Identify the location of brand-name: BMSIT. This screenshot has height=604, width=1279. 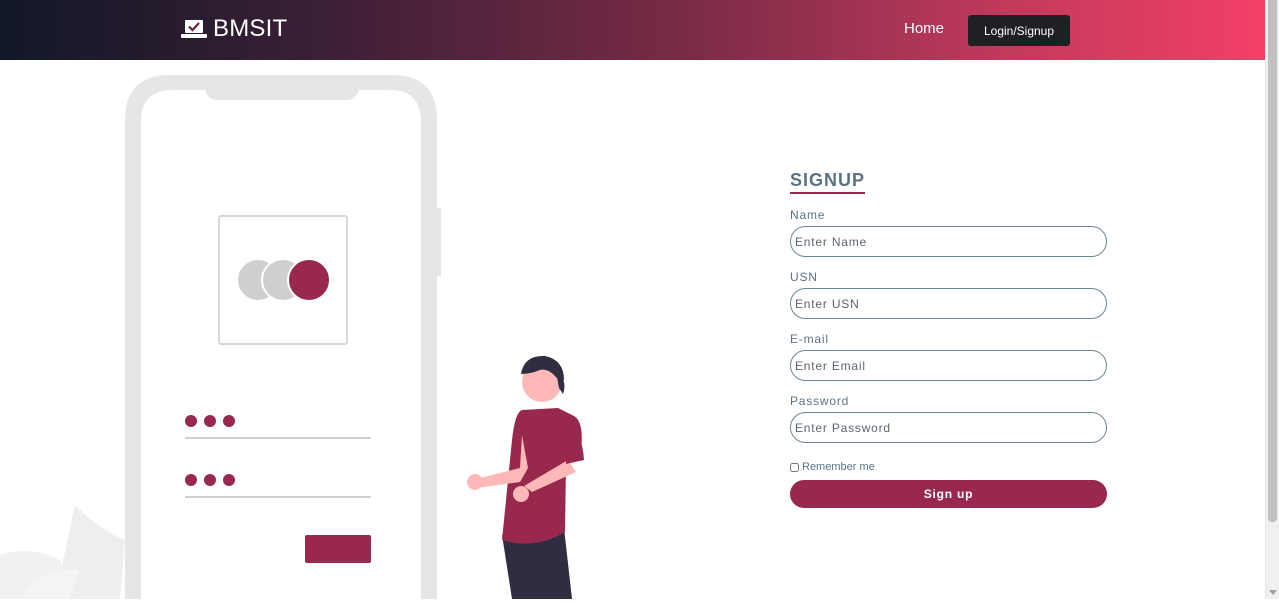
(250, 28).